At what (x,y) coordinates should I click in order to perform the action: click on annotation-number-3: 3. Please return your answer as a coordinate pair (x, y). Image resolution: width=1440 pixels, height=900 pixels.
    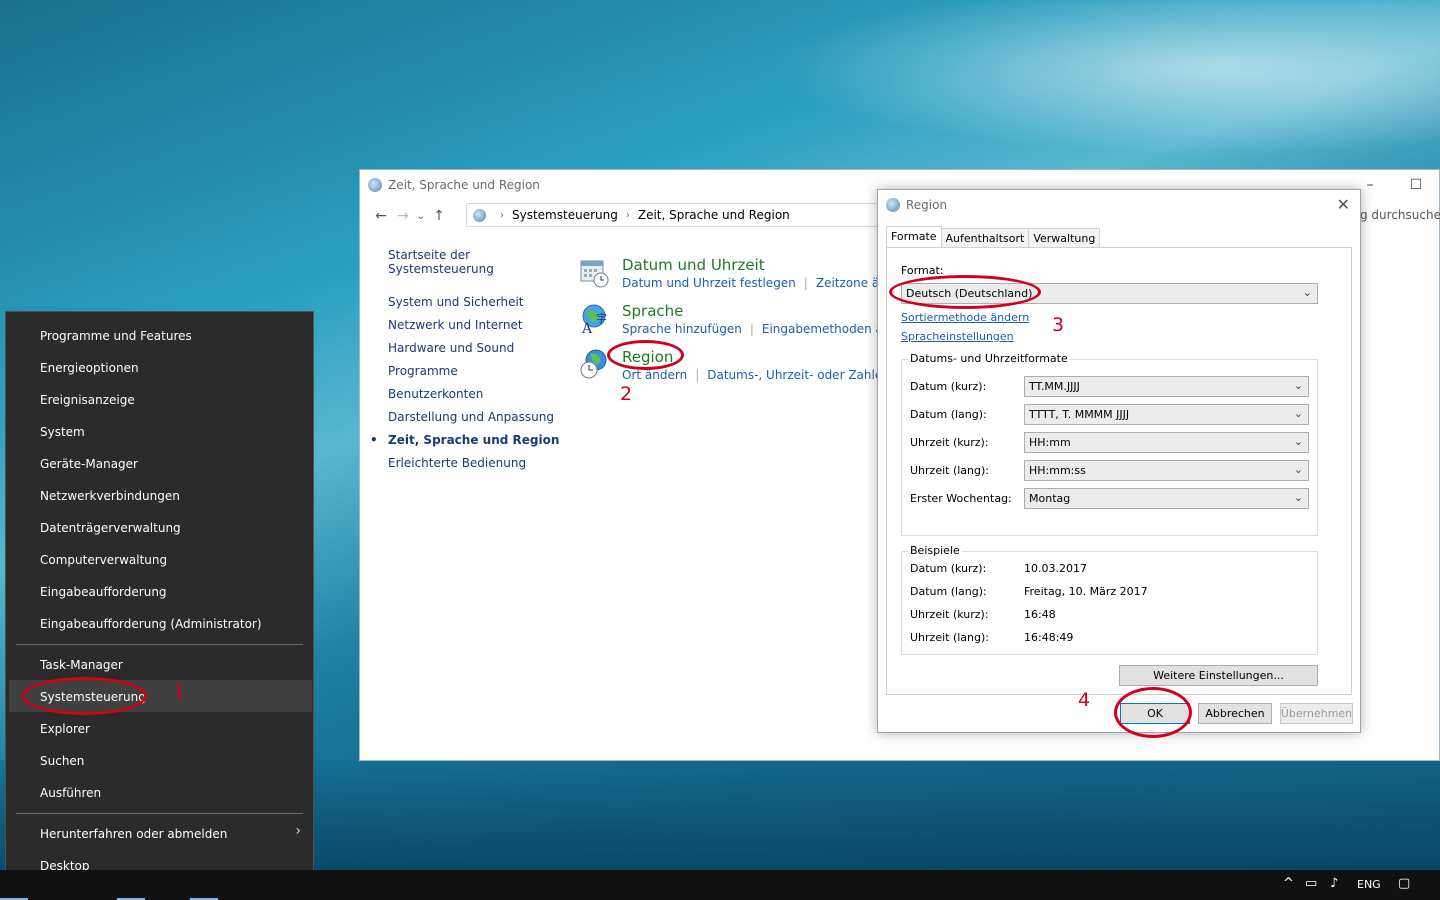
    Looking at the image, I should click on (1058, 325).